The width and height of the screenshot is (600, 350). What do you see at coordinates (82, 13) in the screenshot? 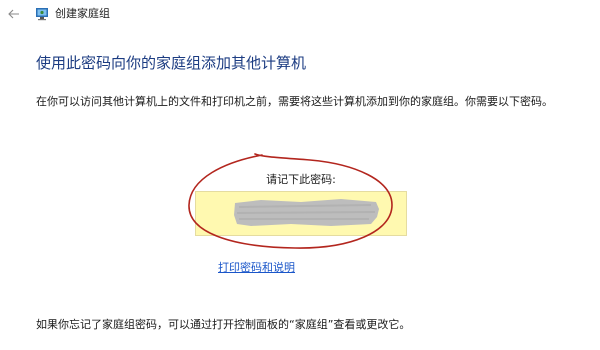
I see `window-title: 创建家庭组` at bounding box center [82, 13].